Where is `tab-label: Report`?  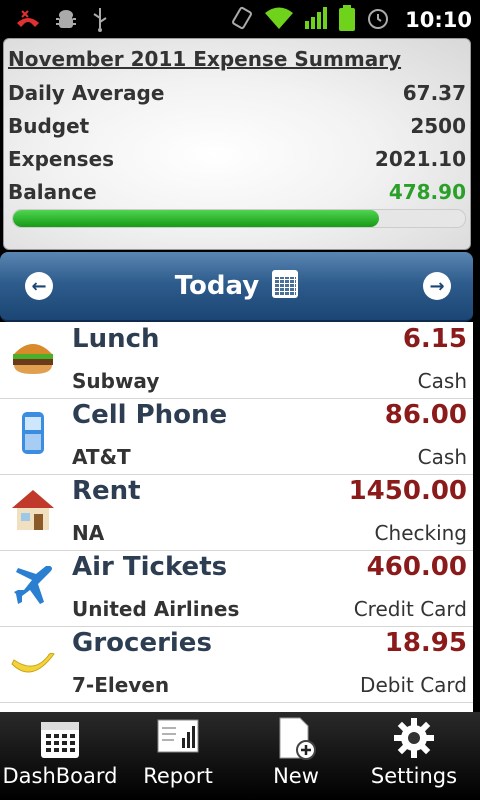
tab-label: Report is located at coordinates (178, 776).